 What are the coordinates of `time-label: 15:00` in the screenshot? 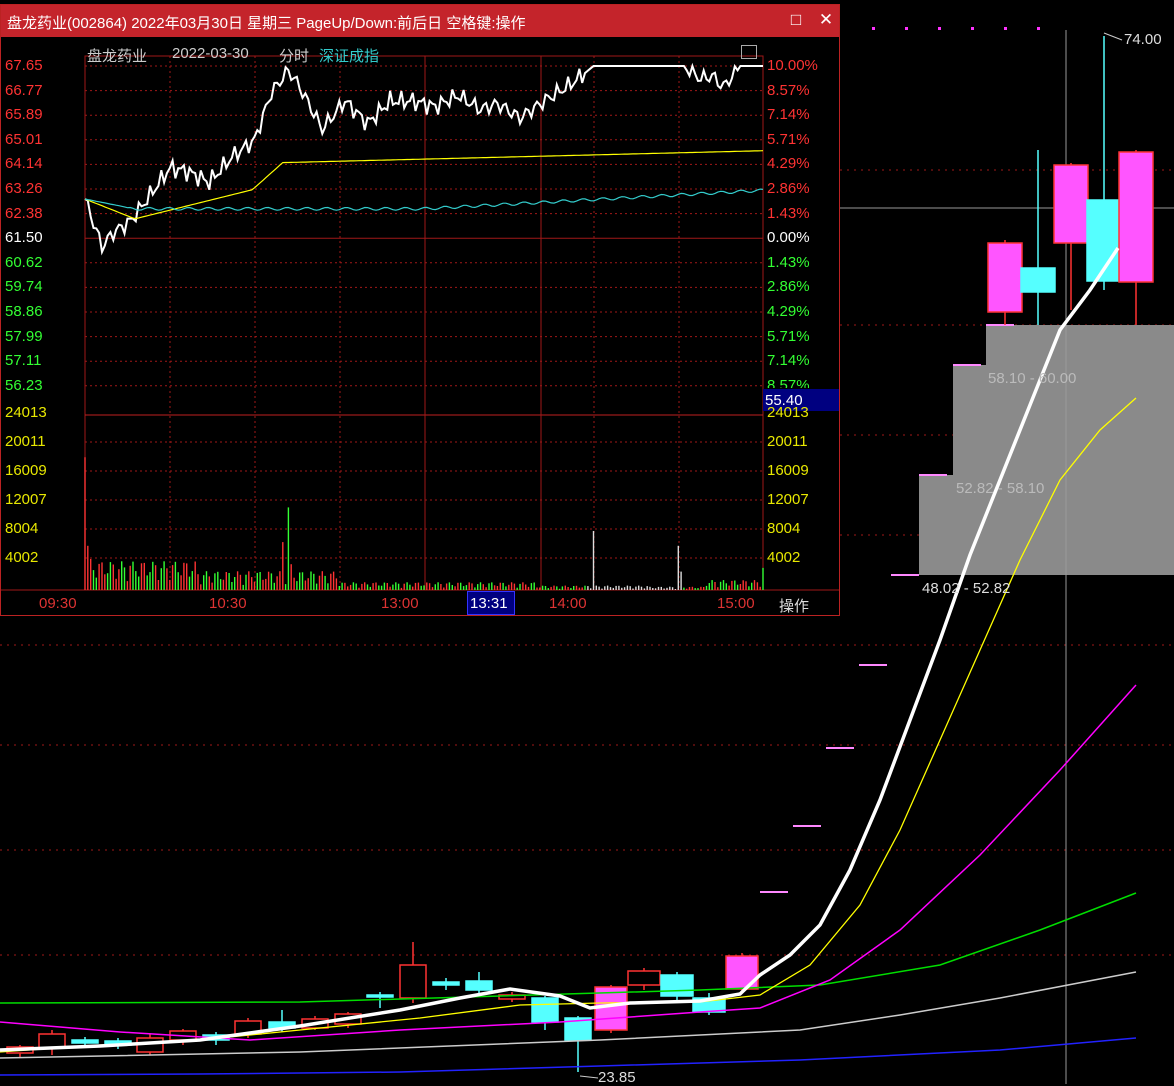 It's located at (736, 603).